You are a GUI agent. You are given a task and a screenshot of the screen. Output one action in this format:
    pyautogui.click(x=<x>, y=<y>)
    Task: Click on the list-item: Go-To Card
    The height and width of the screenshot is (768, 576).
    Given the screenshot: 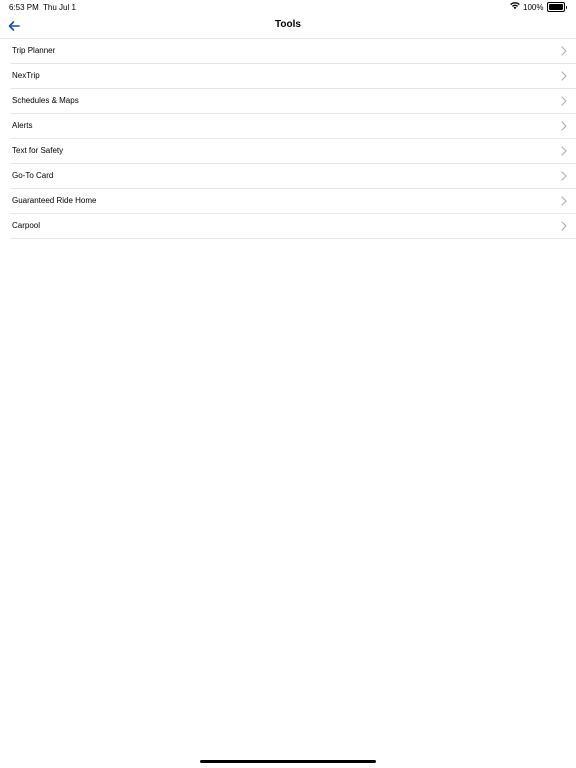 What is the action you would take?
    pyautogui.click(x=293, y=176)
    